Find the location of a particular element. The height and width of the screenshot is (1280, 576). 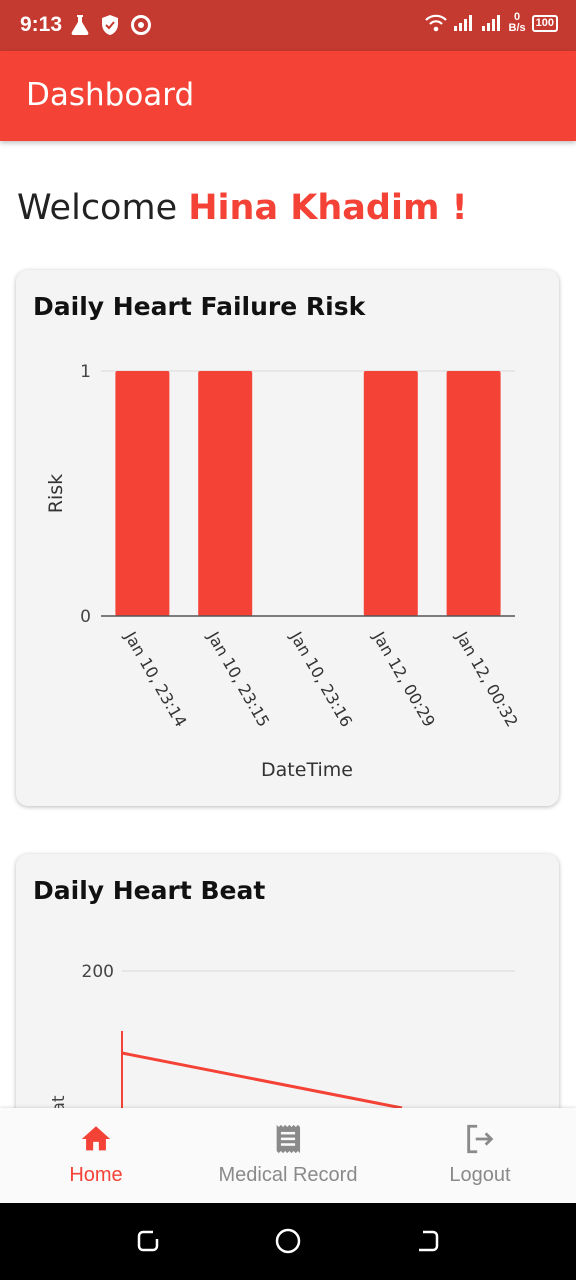

risk-yaxis-label: Risk is located at coordinates (56, 493).